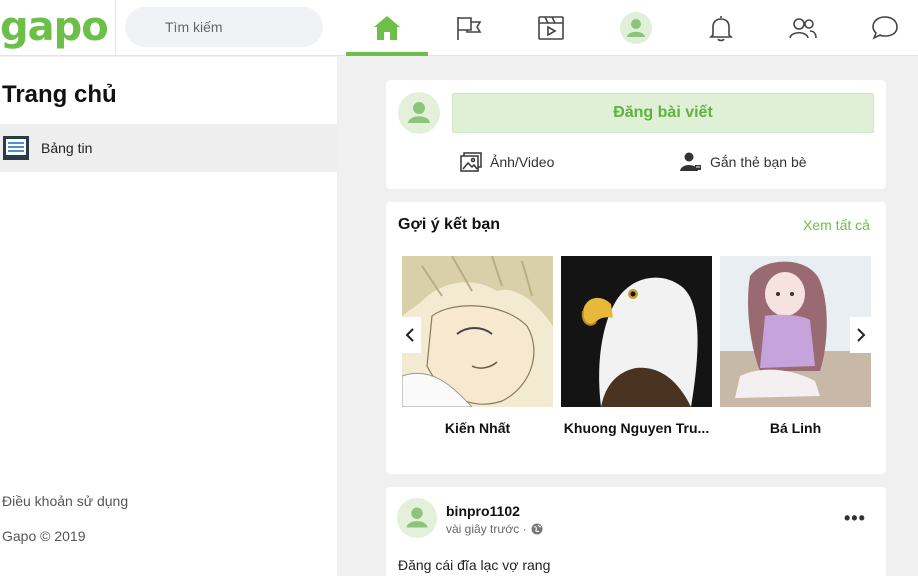 This screenshot has width=918, height=576. I want to click on nav-pages, so click(469, 28).